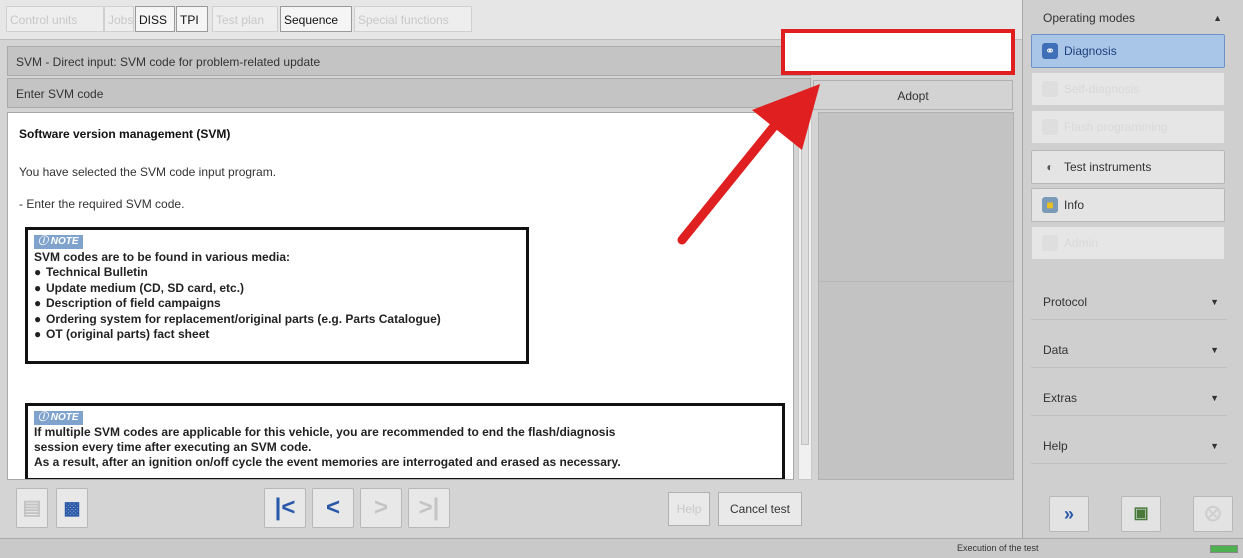 This screenshot has width=1243, height=558. What do you see at coordinates (1050, 89) in the screenshot?
I see `self-diagnosis-icon` at bounding box center [1050, 89].